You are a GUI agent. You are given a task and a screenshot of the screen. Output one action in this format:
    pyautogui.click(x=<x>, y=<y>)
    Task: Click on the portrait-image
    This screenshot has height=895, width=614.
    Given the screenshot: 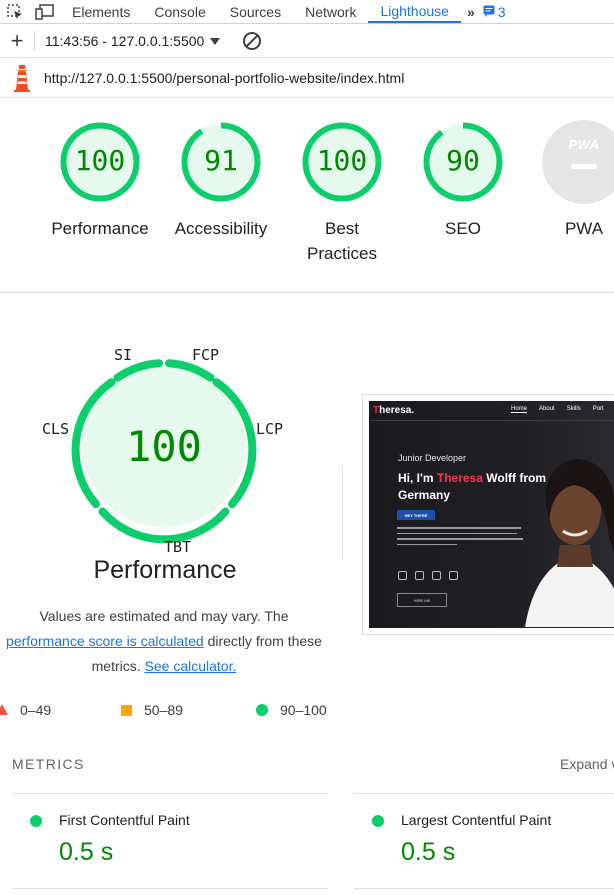 What is the action you would take?
    pyautogui.click(x=569, y=543)
    